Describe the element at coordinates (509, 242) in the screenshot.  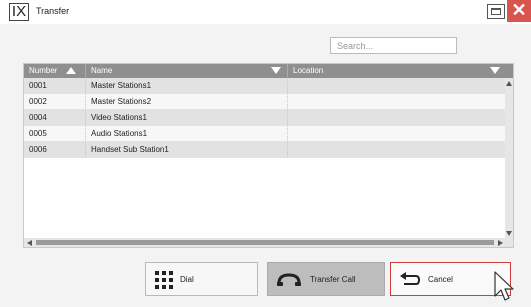
I see `scrollbar-corner` at that location.